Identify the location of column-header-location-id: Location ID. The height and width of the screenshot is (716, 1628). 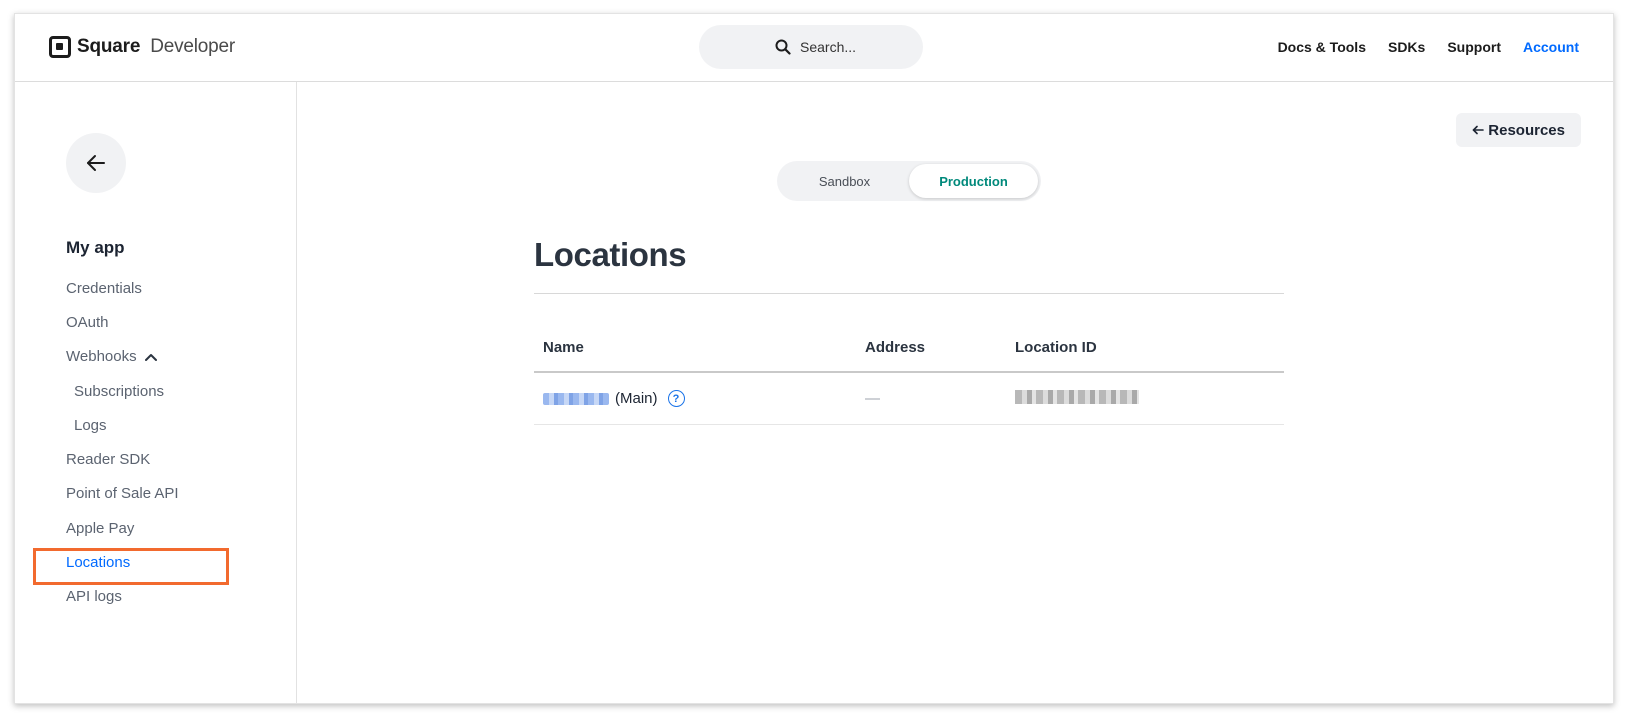
(1056, 347).